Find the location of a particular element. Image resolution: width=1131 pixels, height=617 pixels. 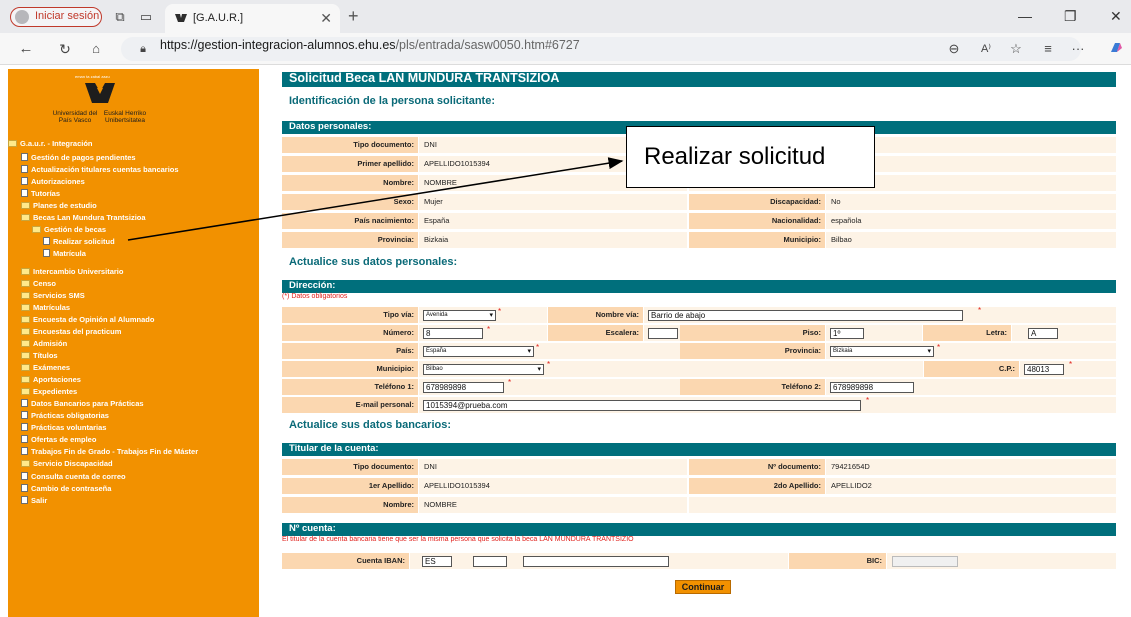

annotation-callout: Realizar solicitud is located at coordinates (750, 157).